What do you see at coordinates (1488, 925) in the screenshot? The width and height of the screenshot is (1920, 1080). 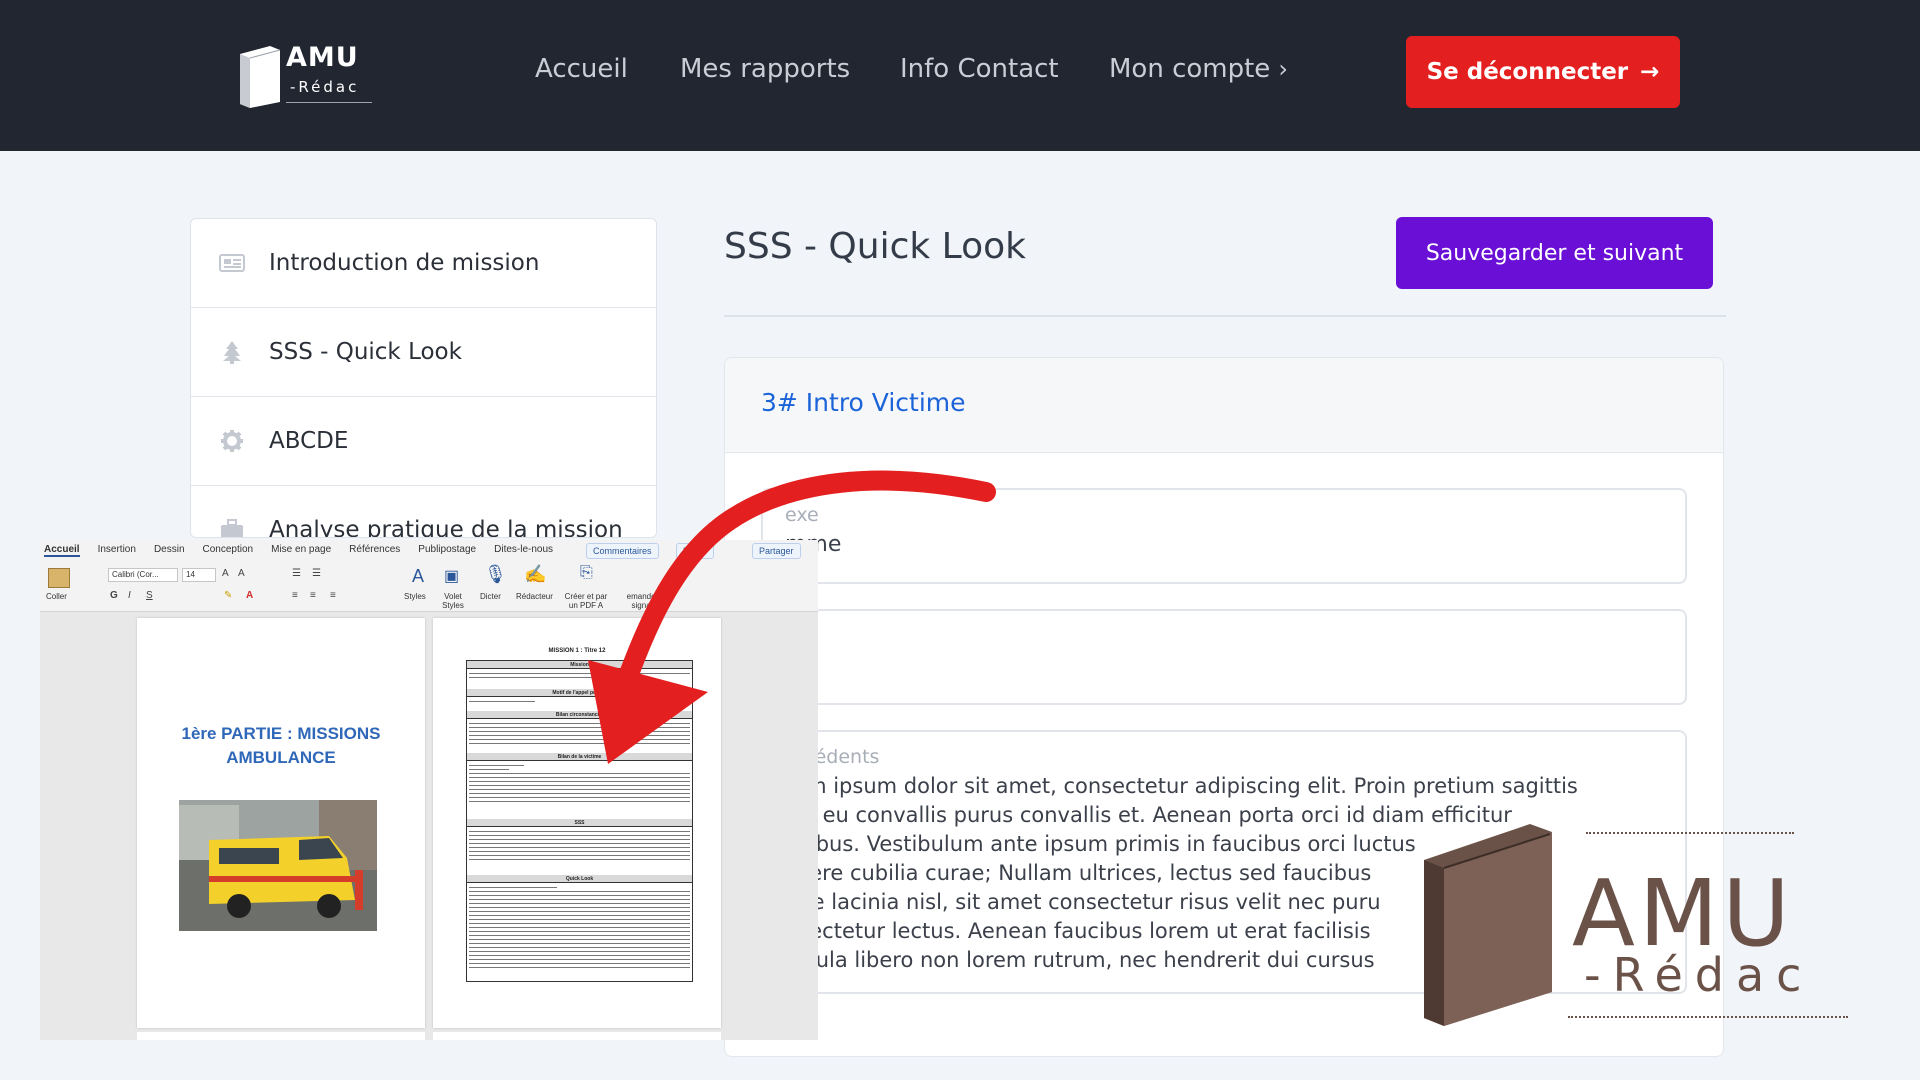 I see `book-icon` at bounding box center [1488, 925].